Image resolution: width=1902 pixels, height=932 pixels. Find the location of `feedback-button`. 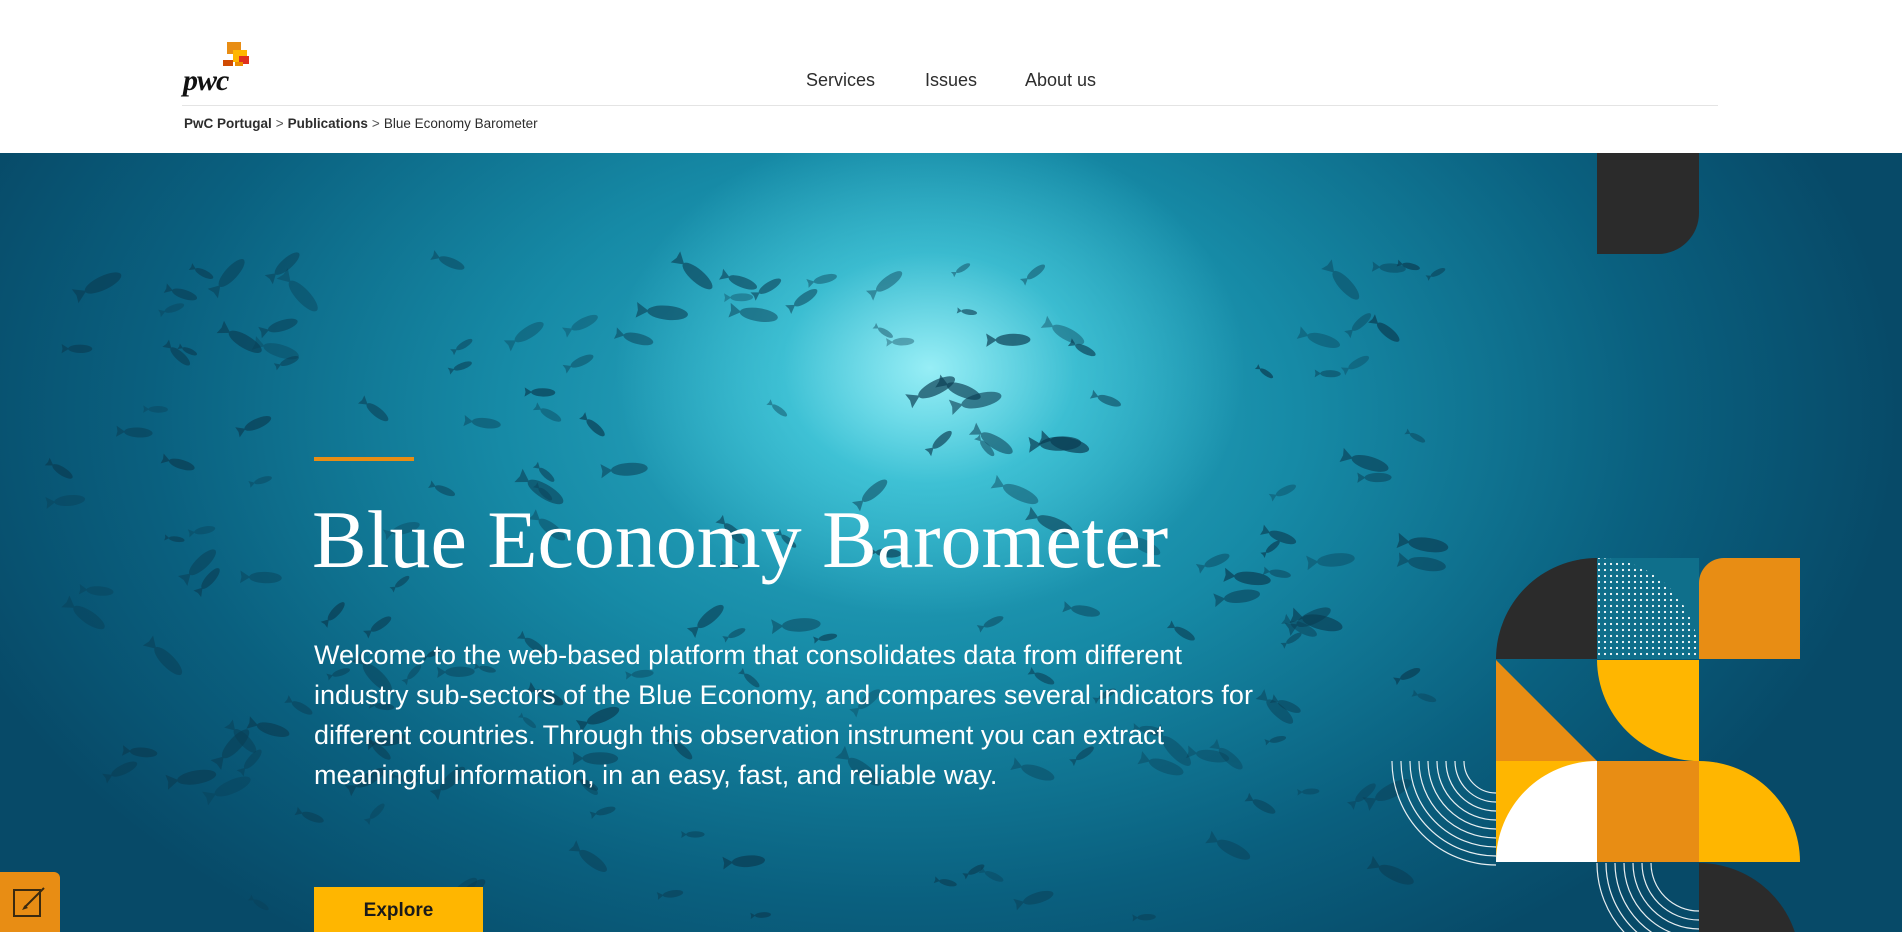

feedback-button is located at coordinates (30, 902).